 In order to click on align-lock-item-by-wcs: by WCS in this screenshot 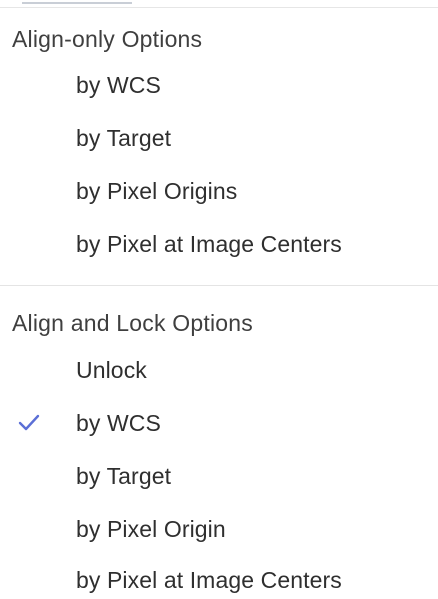, I will do `click(219, 423)`.